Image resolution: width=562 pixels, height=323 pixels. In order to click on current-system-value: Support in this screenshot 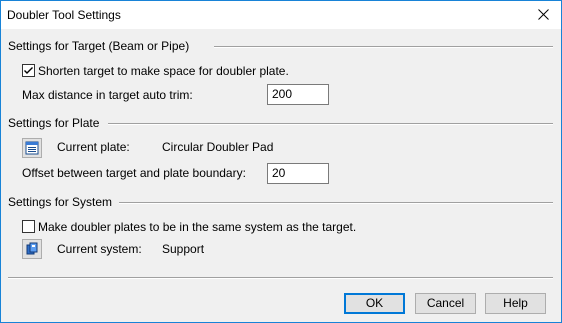, I will do `click(183, 249)`.